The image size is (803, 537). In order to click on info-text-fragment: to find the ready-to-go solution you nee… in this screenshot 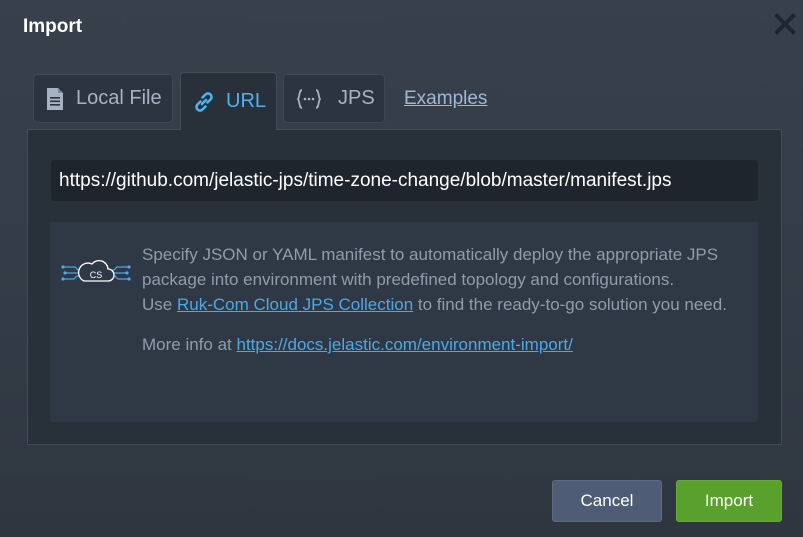, I will do `click(570, 304)`.